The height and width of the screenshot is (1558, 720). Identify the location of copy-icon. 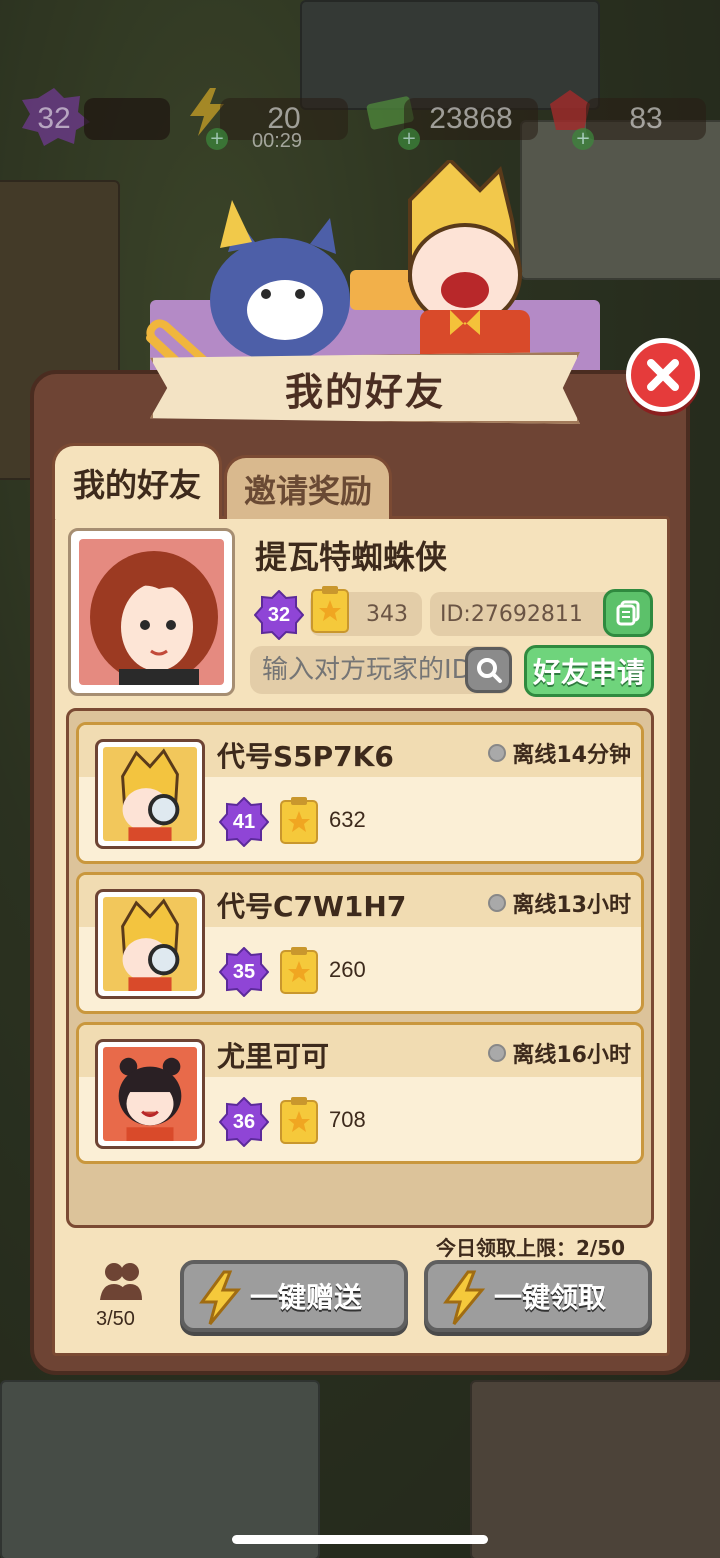
(628, 613).